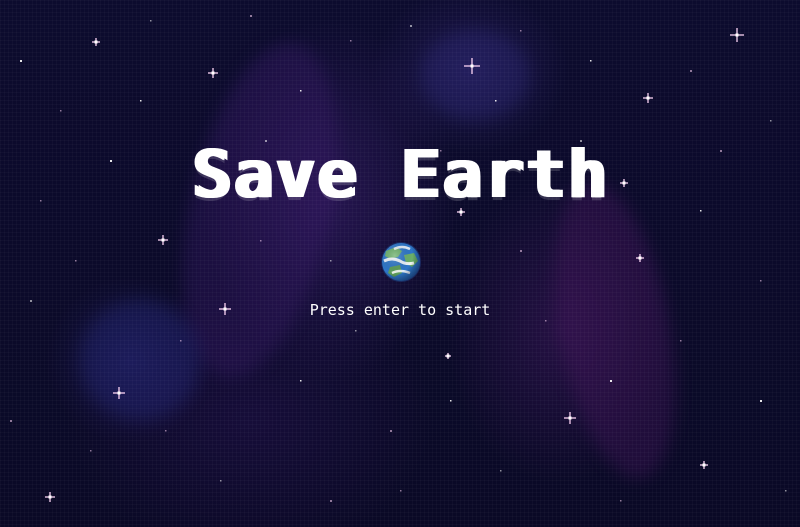 This screenshot has width=800, height=527. I want to click on game-title: Save Earth, so click(400, 174).